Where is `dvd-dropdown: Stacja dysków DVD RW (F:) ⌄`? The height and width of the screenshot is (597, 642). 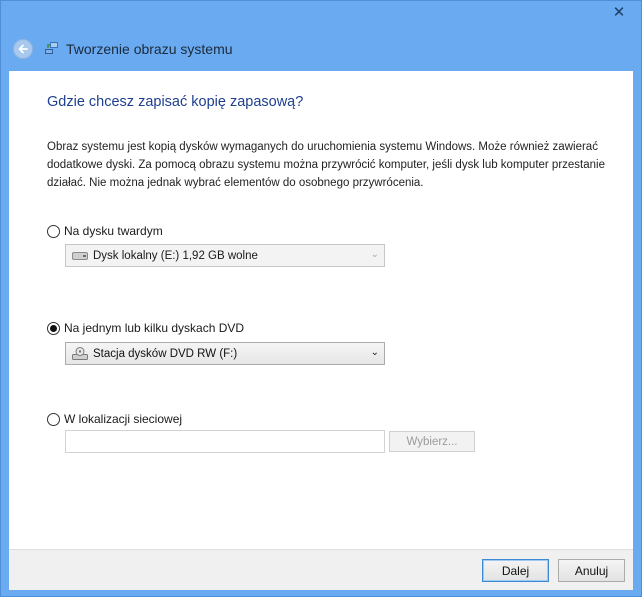
dvd-dropdown: Stacja dysków DVD RW (F:) ⌄ is located at coordinates (225, 353).